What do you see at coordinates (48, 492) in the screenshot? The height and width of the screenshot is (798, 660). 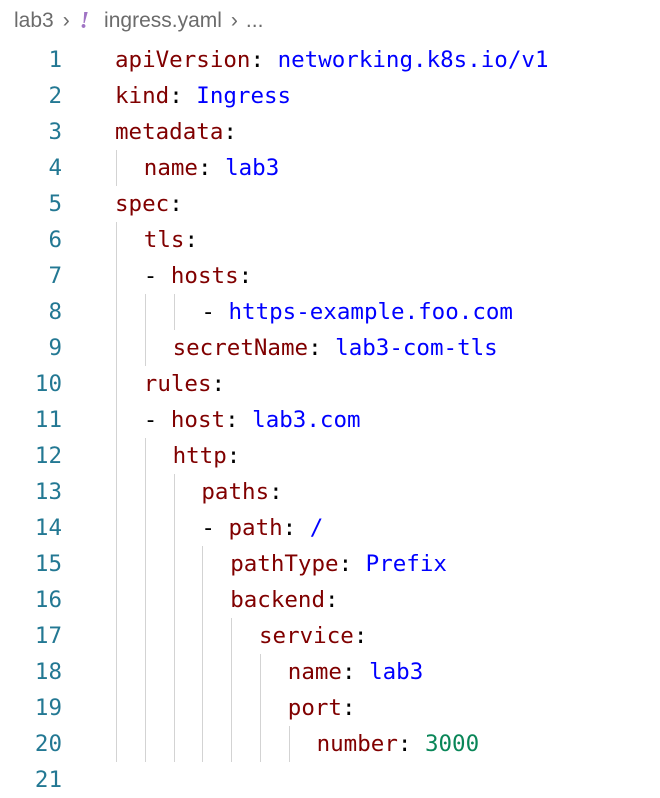 I see `line-number: 13` at bounding box center [48, 492].